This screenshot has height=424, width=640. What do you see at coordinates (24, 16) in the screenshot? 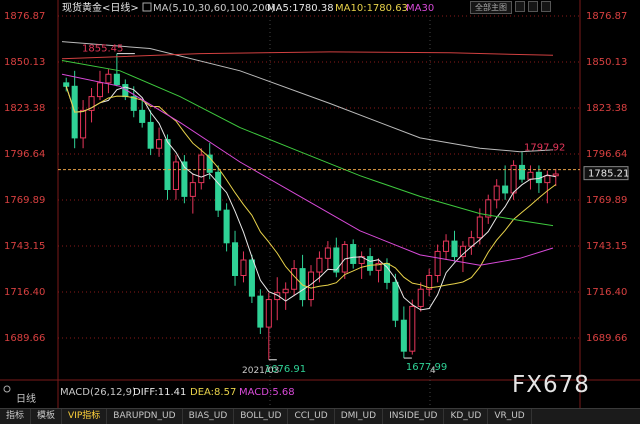
I see `left-price-label: 1876.87` at bounding box center [24, 16].